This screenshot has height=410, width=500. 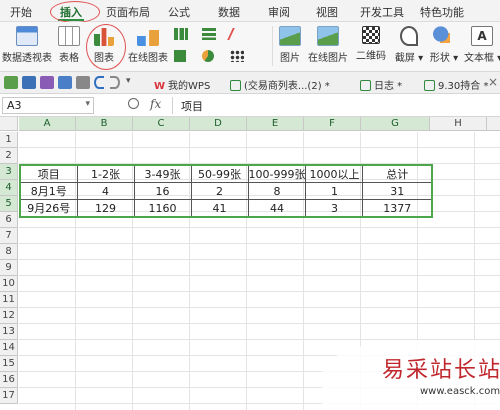 I want to click on doc-tab-dealer-list: (交易商列表...(2) *, so click(x=280, y=83).